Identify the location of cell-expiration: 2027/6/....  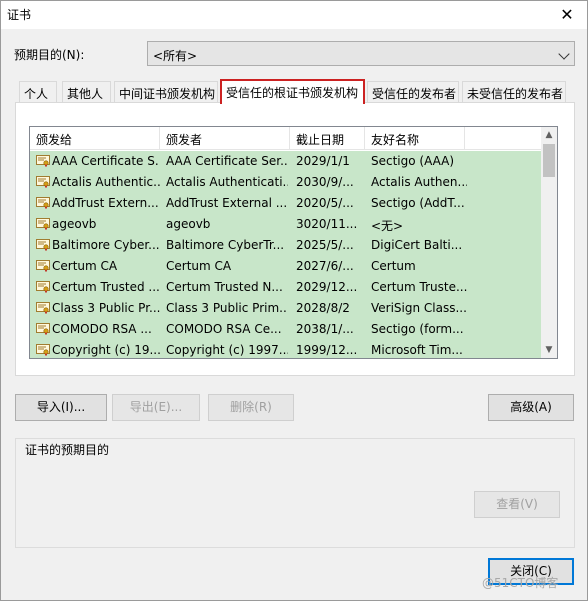
(325, 266).